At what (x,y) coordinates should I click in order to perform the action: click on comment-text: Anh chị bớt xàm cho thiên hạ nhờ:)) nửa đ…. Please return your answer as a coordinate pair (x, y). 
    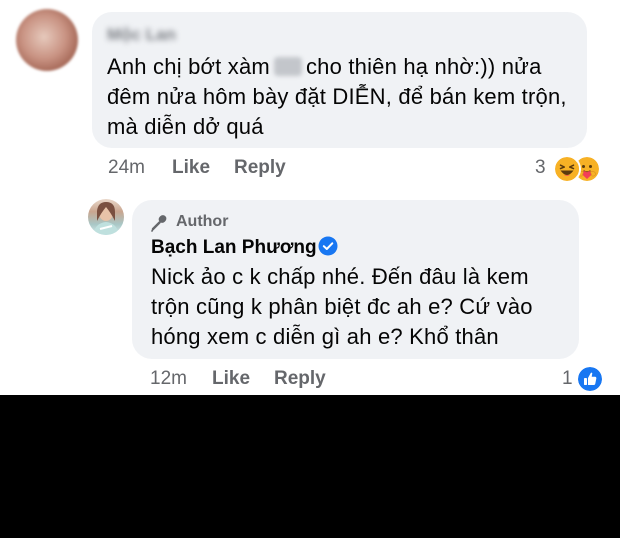
    Looking at the image, I should click on (342, 97).